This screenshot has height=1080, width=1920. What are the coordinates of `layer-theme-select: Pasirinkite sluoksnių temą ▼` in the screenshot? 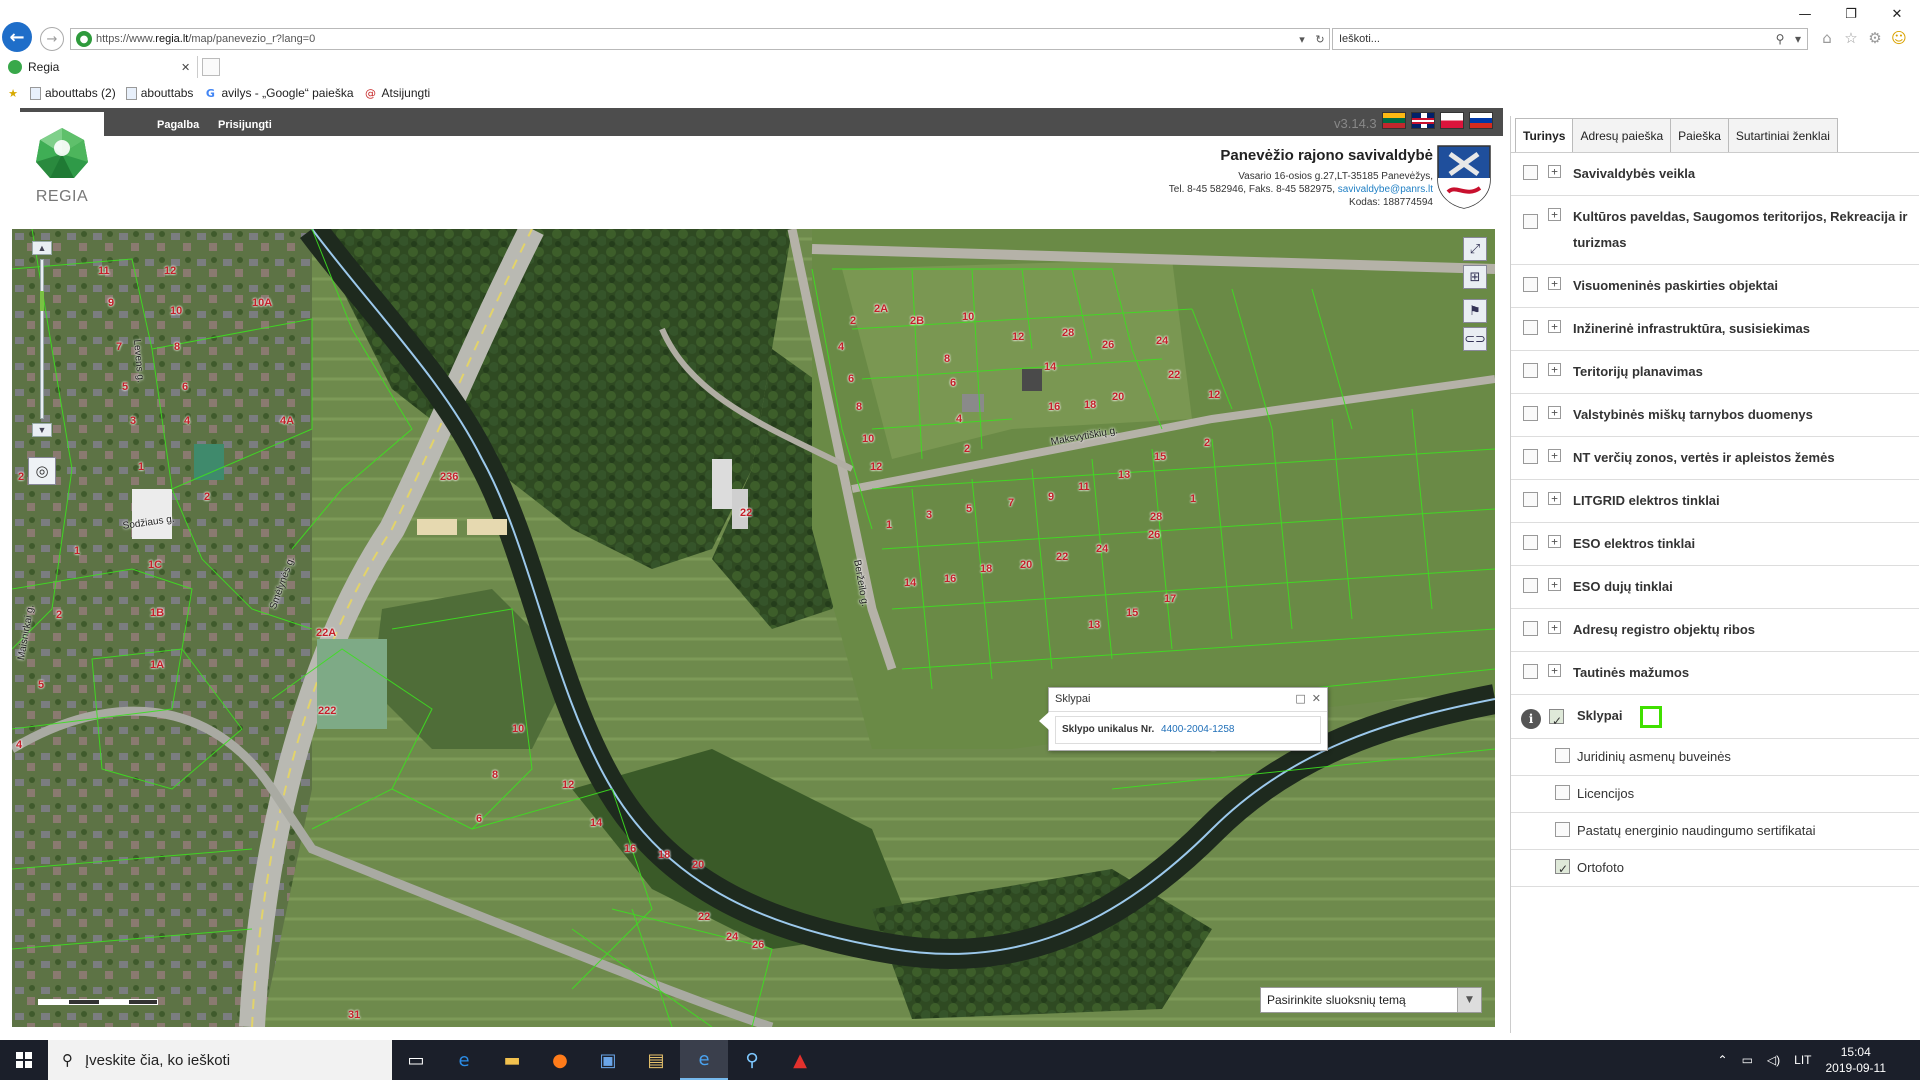 It's located at (1371, 1000).